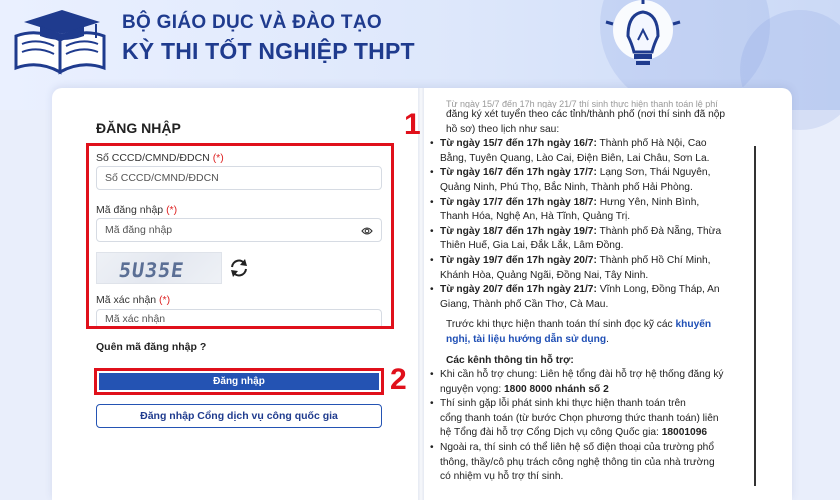 The image size is (840, 500). I want to click on guidelines-link: nghị, tài liệu hướng dẫn sử dụng, so click(526, 339).